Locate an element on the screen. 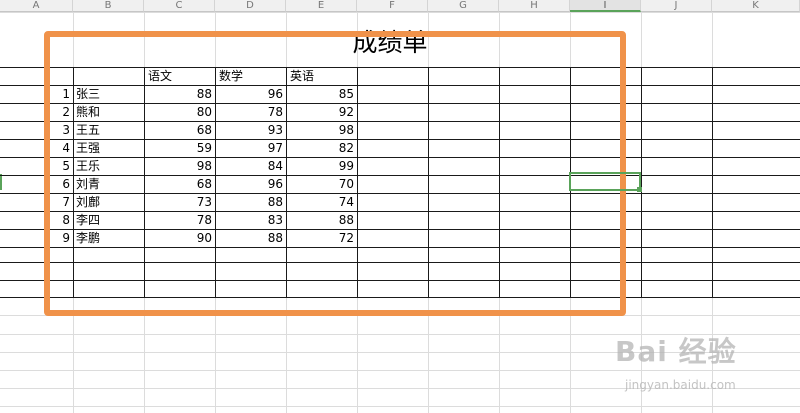 Image resolution: width=800 pixels, height=413 pixels. column-header-j: J is located at coordinates (676, 6).